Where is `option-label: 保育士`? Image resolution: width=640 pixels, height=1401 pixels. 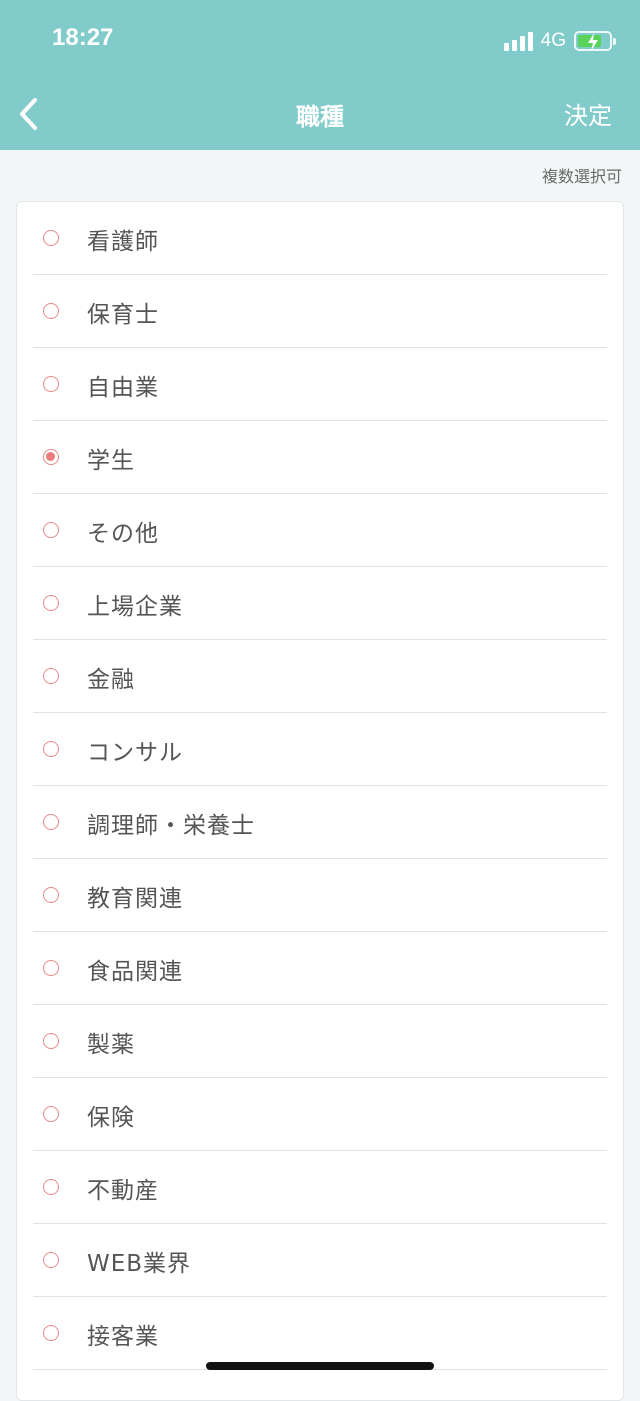
option-label: 保育士 is located at coordinates (123, 315).